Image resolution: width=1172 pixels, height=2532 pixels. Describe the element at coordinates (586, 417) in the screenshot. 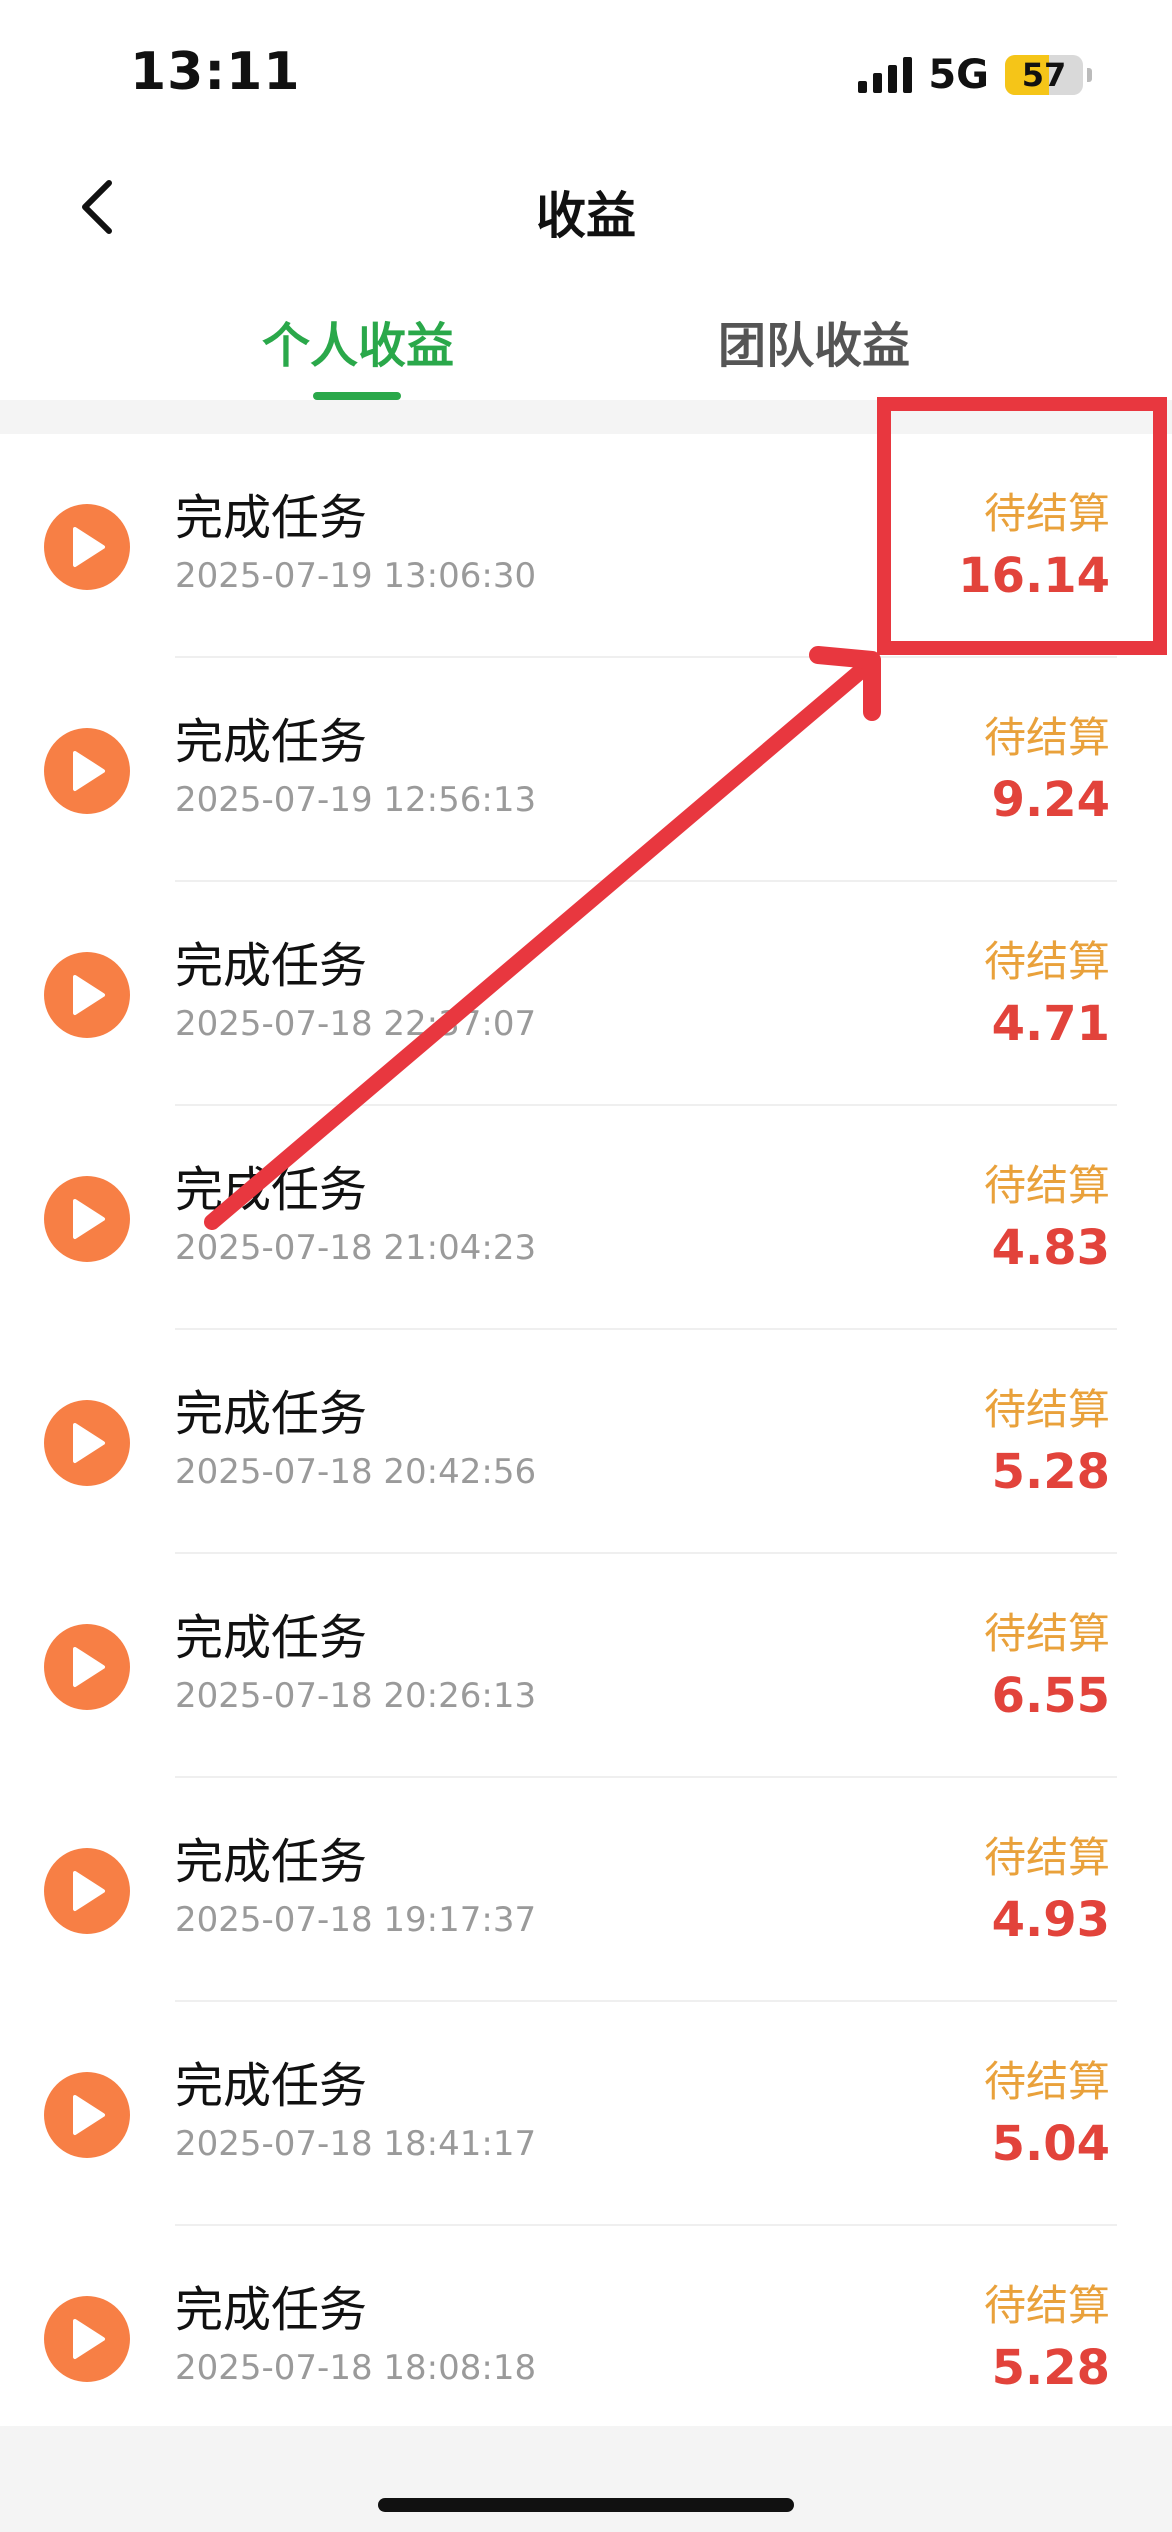

I see `section-gap` at that location.